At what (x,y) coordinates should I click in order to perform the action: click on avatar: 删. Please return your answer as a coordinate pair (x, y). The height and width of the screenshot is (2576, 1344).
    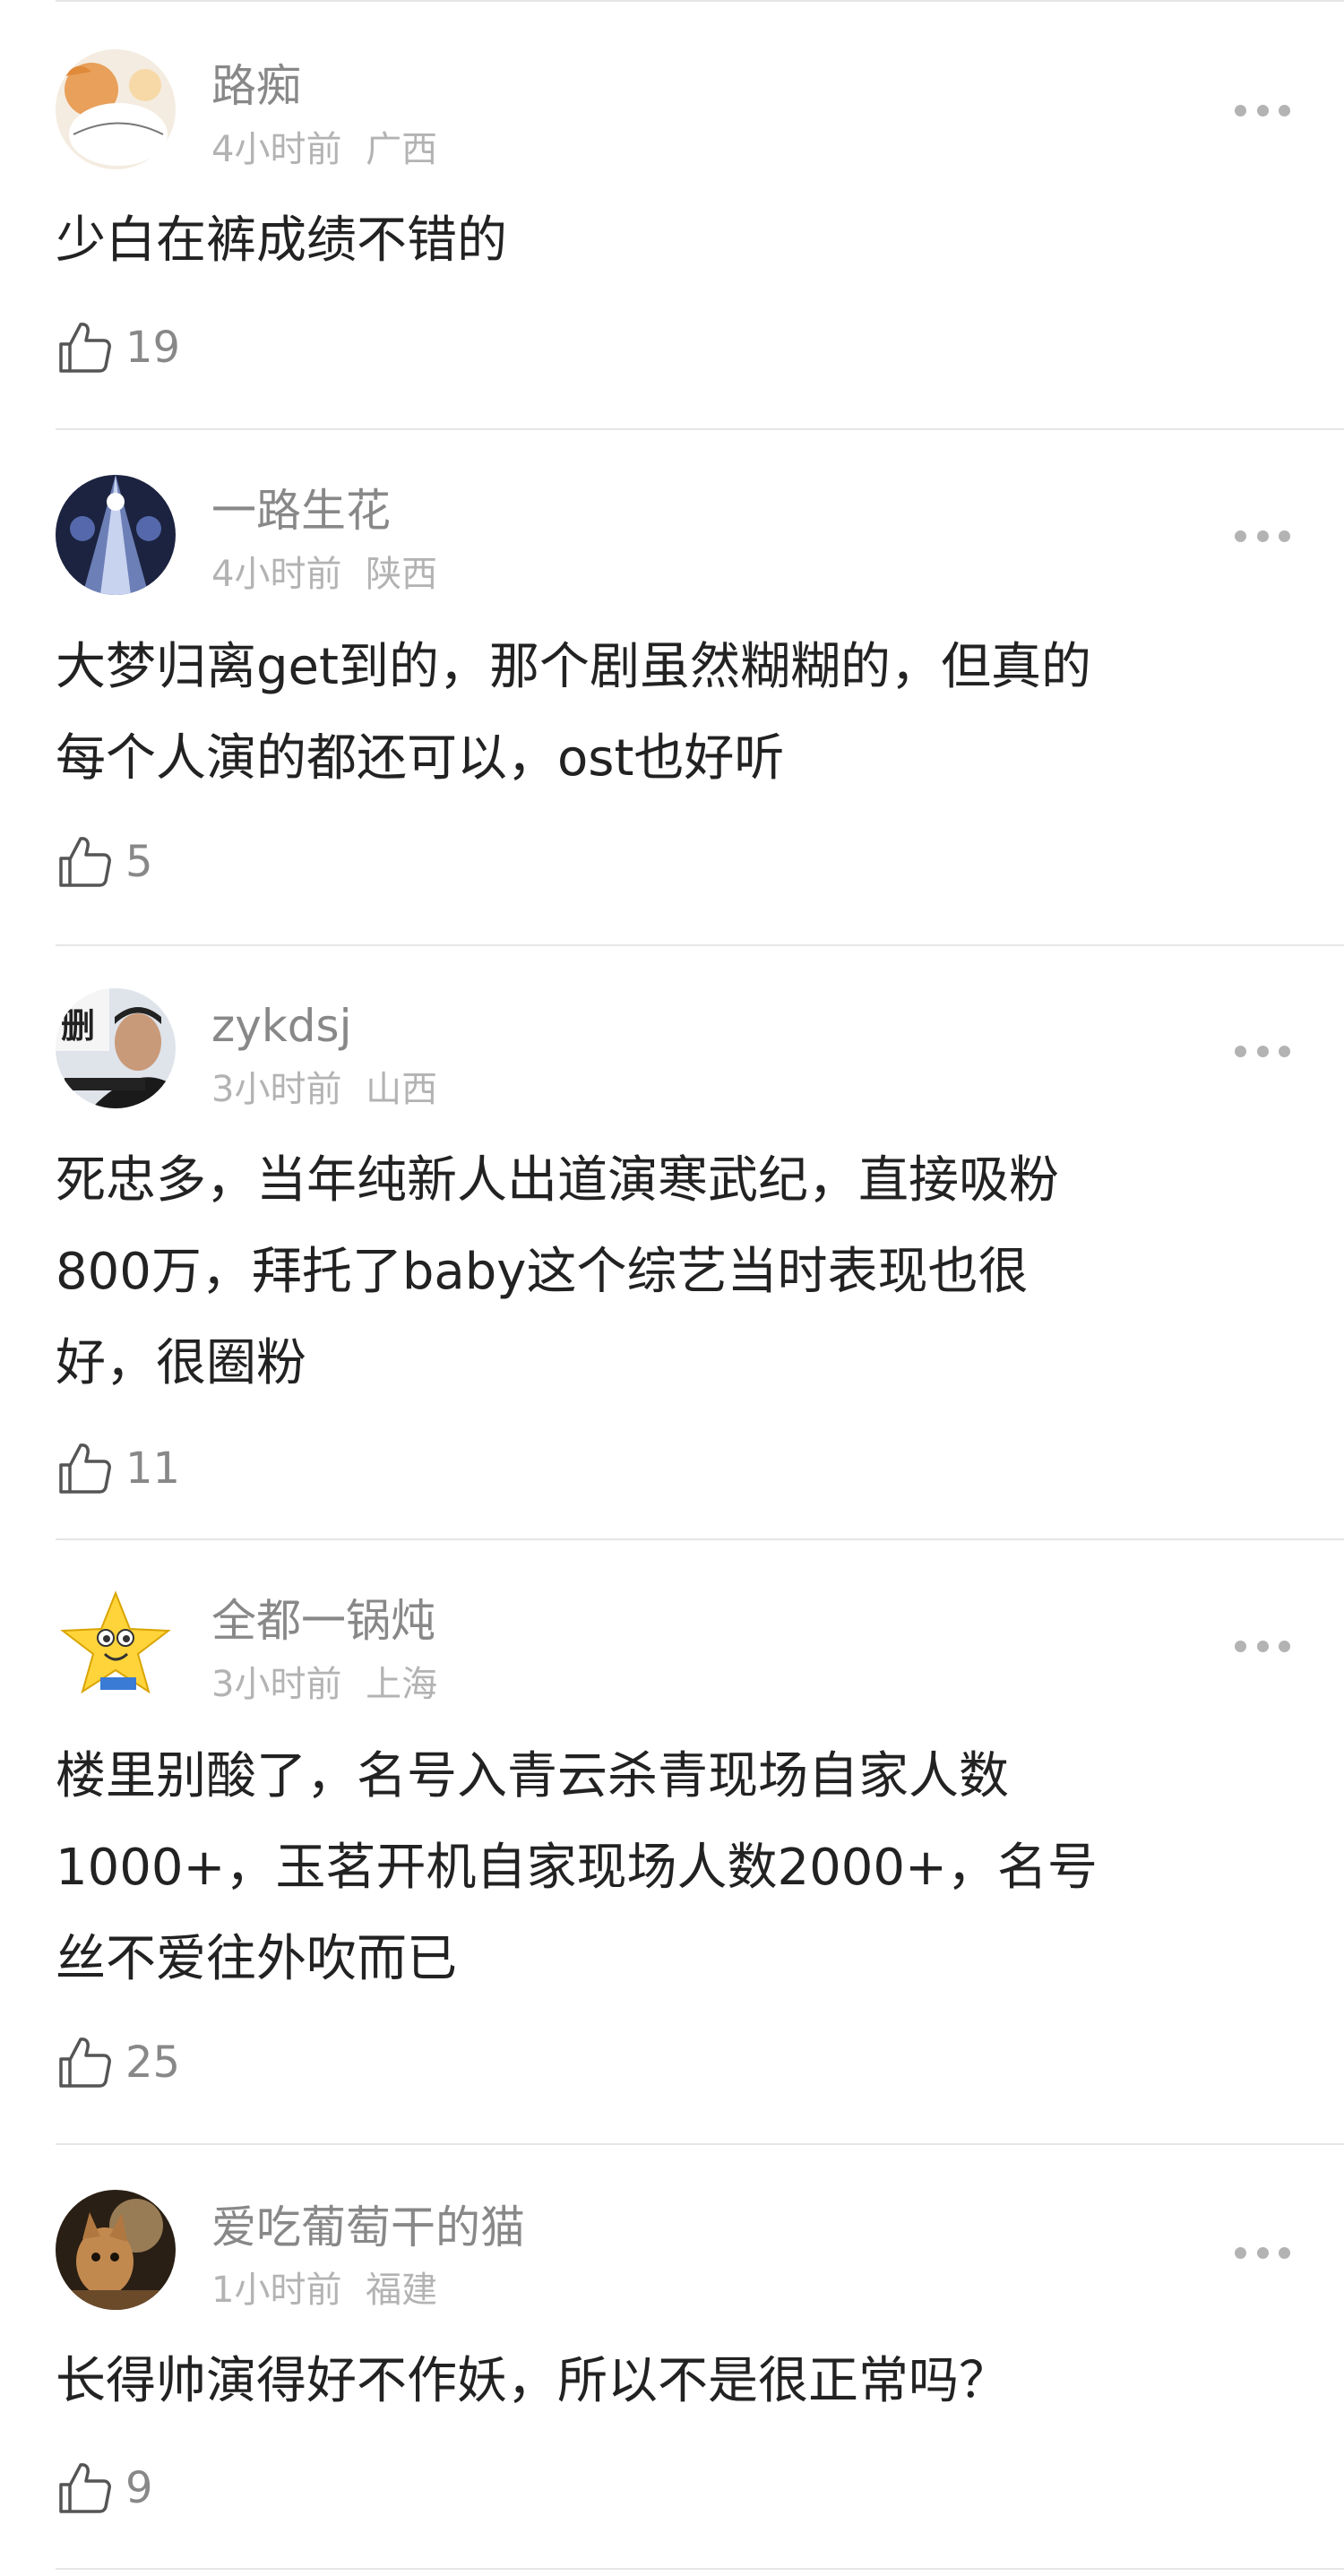
    Looking at the image, I should click on (116, 1048).